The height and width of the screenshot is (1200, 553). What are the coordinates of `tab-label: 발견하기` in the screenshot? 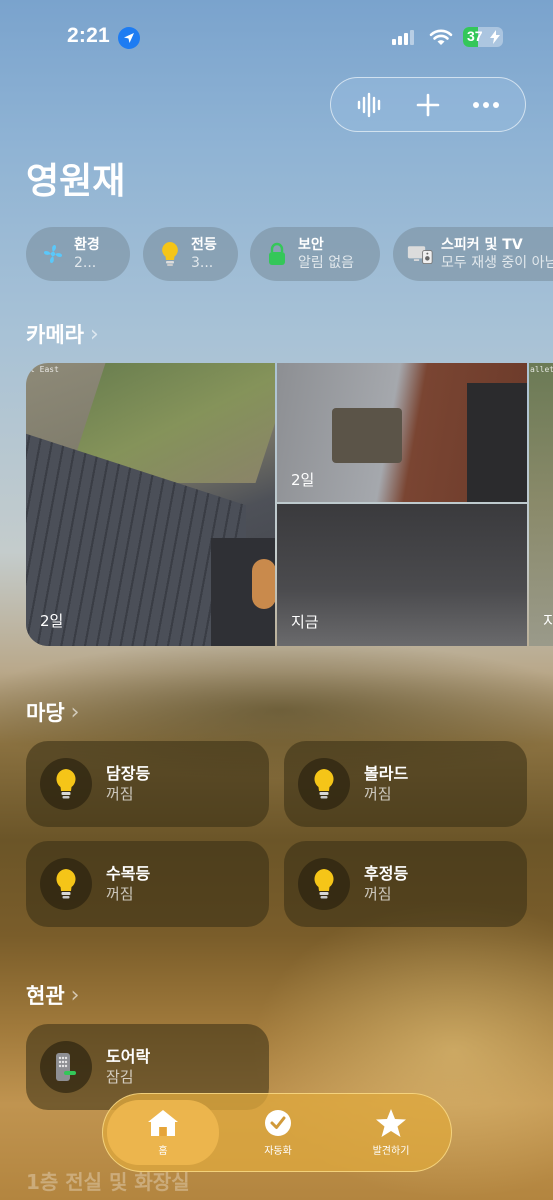 It's located at (391, 1151).